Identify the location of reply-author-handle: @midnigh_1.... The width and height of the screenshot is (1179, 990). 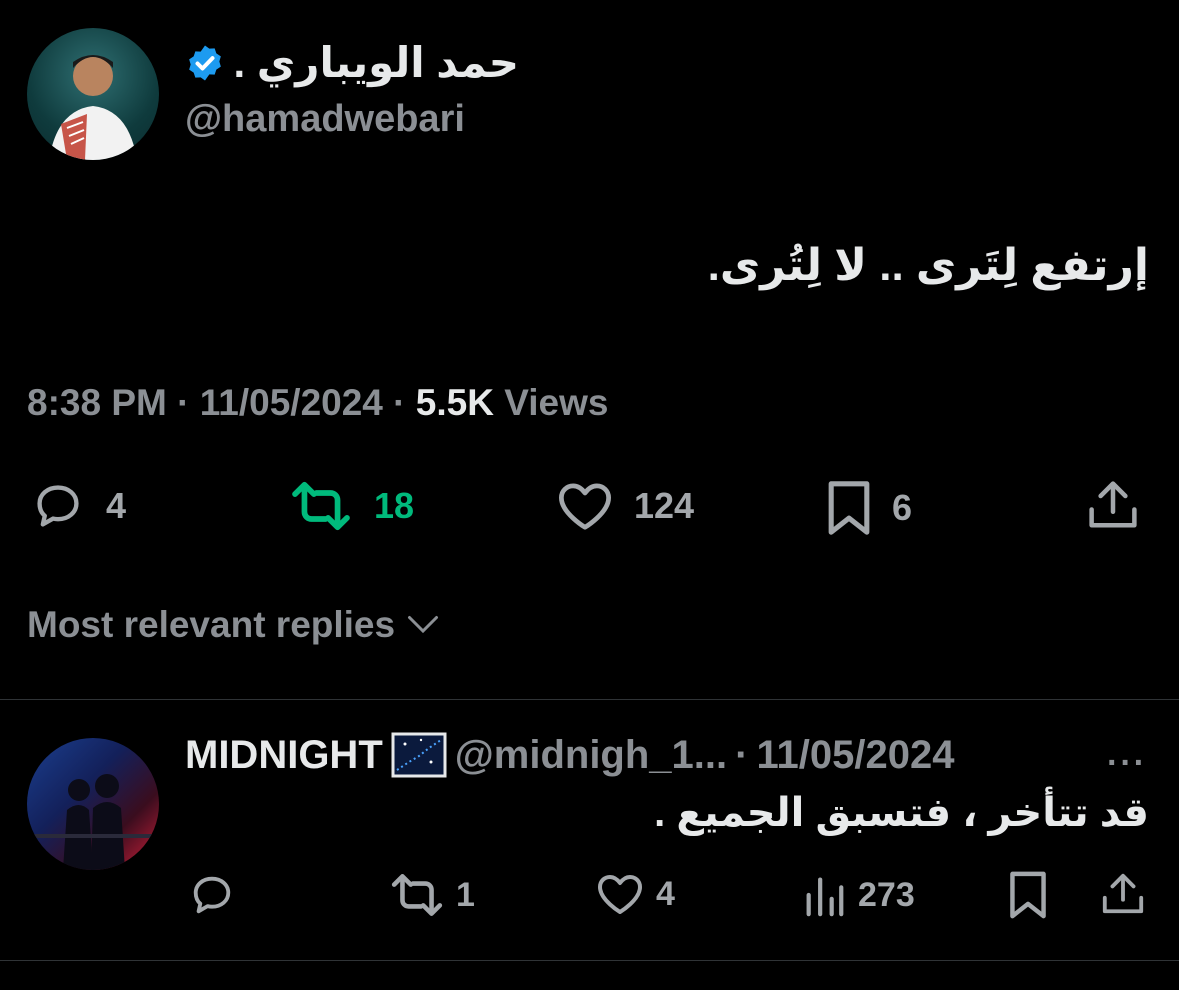
(591, 755).